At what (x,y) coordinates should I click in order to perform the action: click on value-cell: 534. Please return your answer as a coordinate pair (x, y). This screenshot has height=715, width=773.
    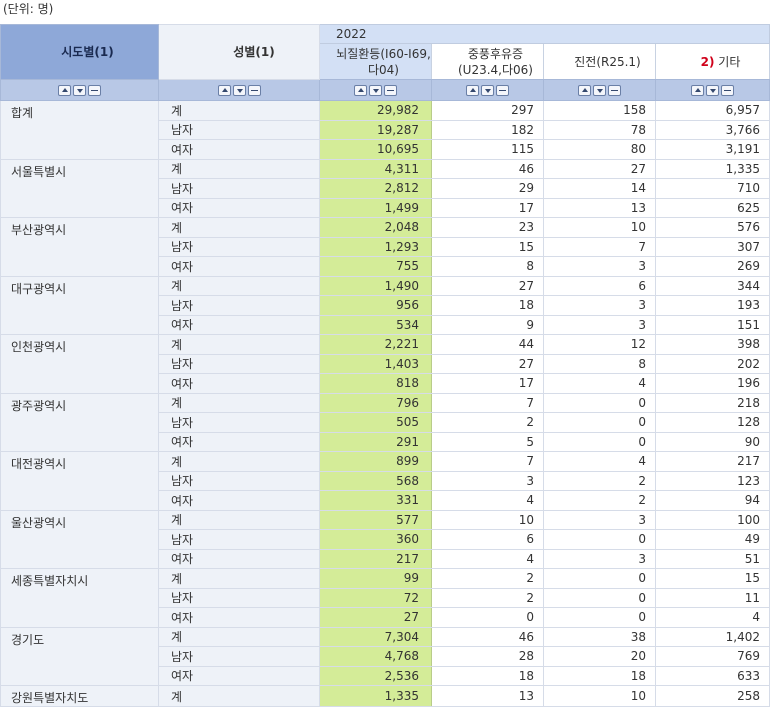
    Looking at the image, I should click on (375, 324).